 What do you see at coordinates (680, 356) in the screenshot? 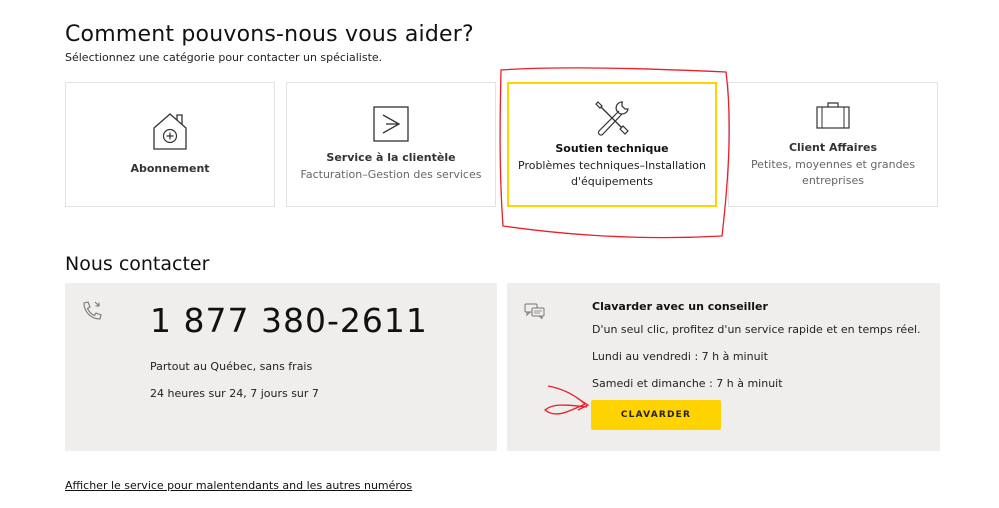
I see `chat-hours-weekday: Lundi au vendredi : 7 h à minuit` at bounding box center [680, 356].